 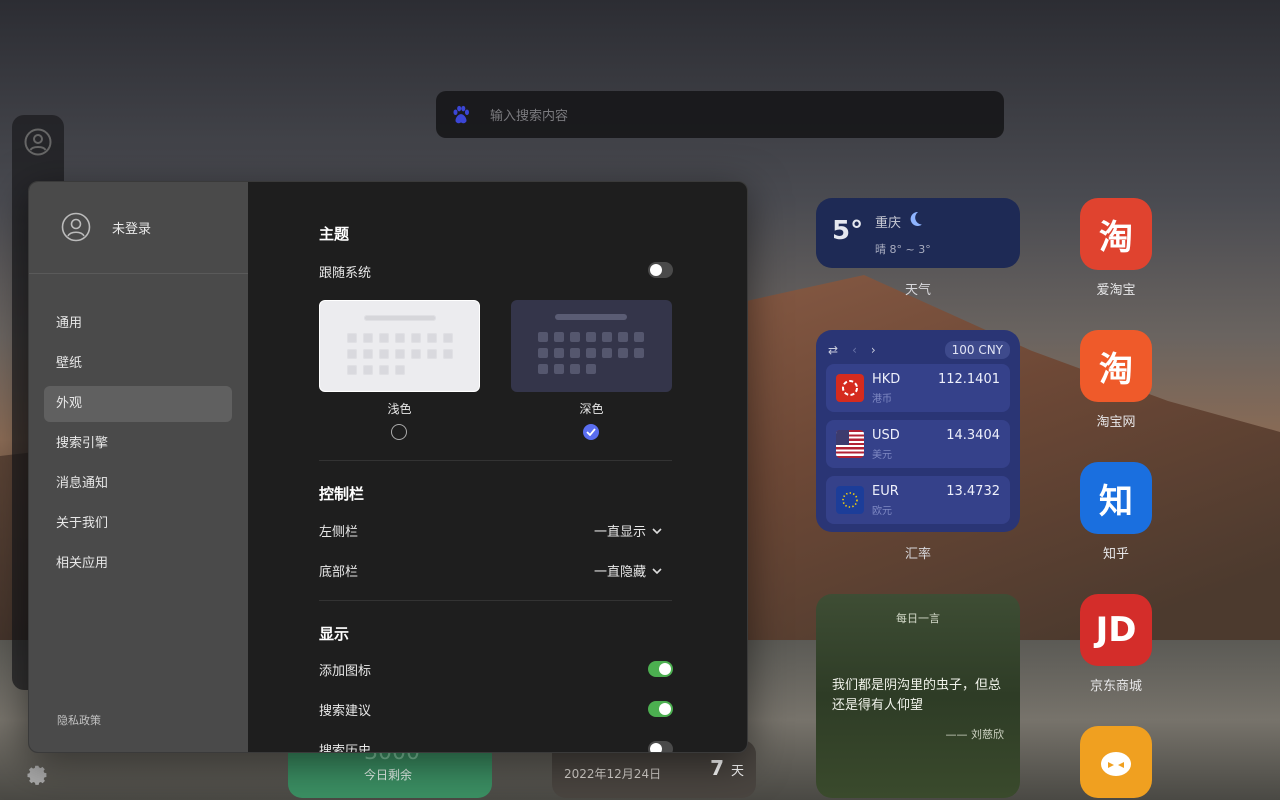 I want to click on eu-flag-icon, so click(x=850, y=500).